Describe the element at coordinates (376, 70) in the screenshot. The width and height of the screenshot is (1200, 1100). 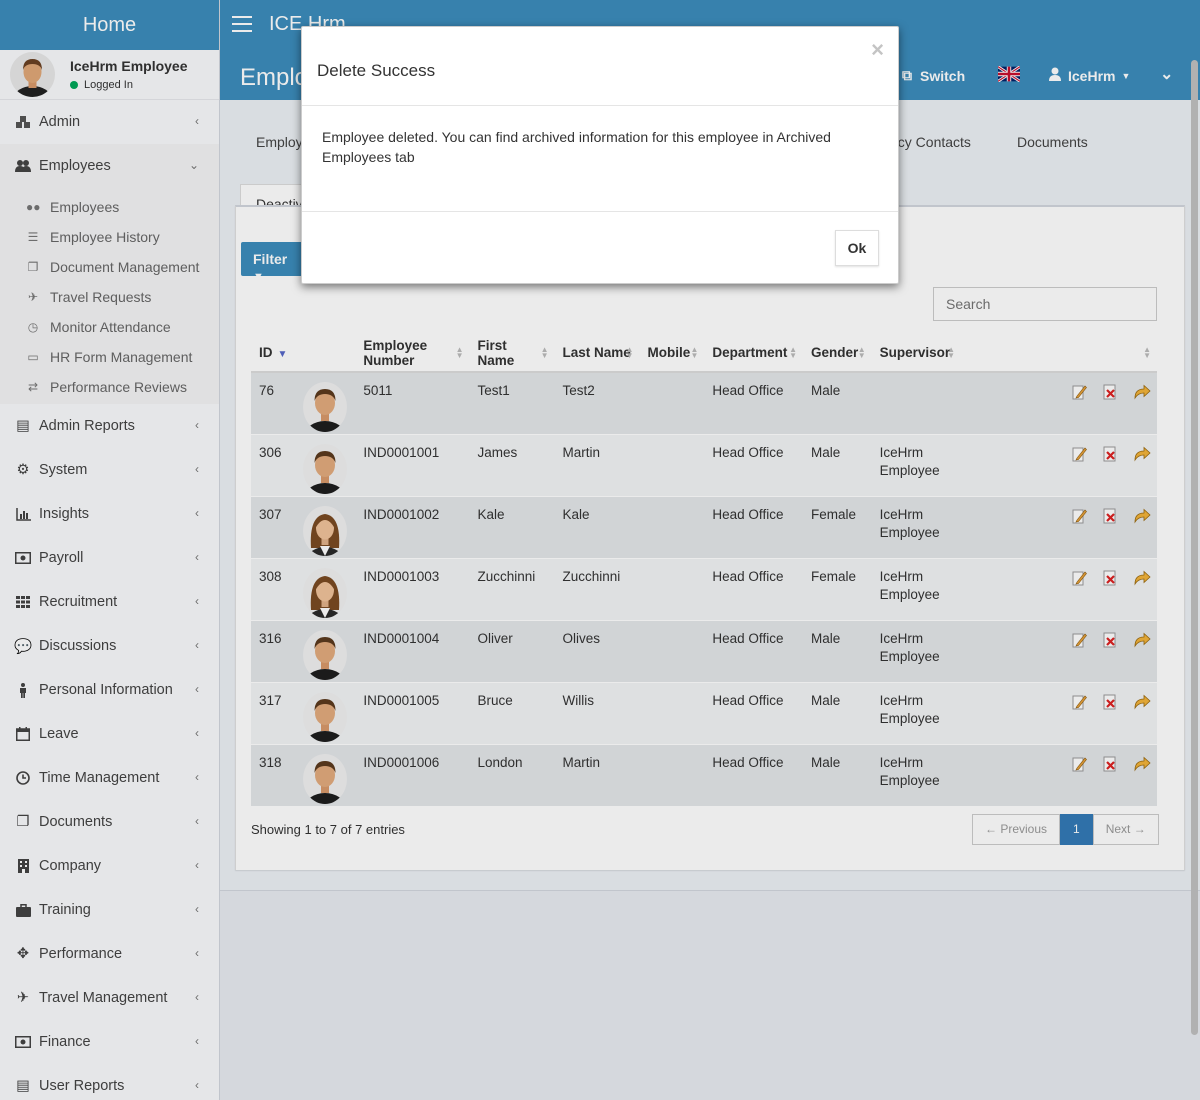
I see `modal-title: Delete Success` at that location.